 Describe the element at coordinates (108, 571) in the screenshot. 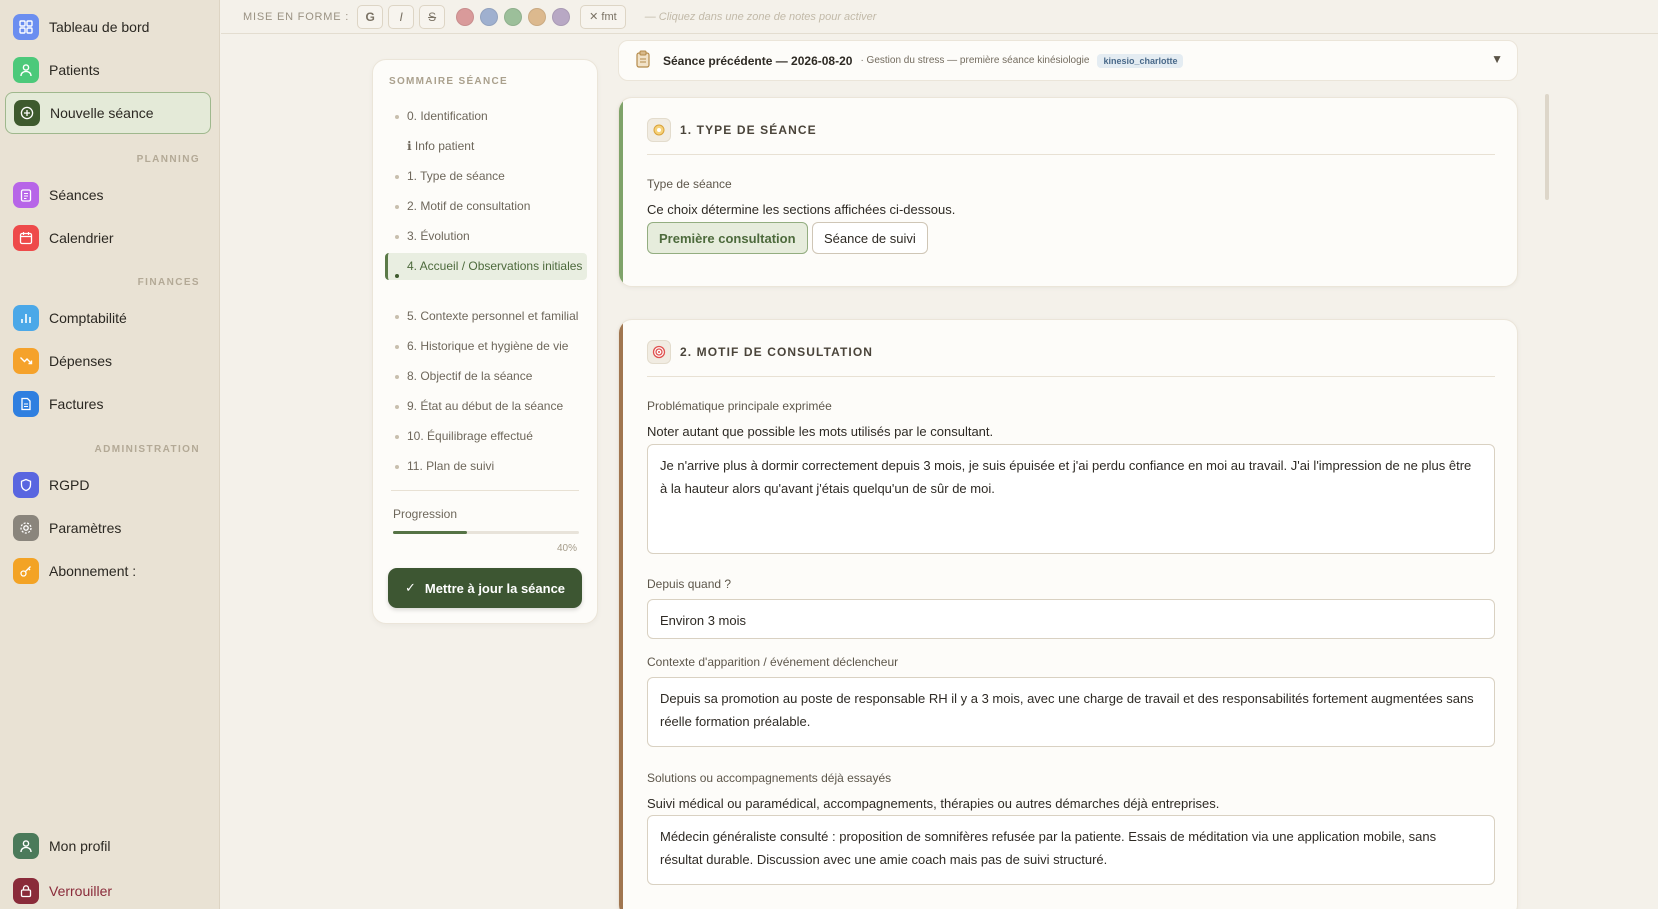

I see `nav-abonnement: Abonnement :` at that location.